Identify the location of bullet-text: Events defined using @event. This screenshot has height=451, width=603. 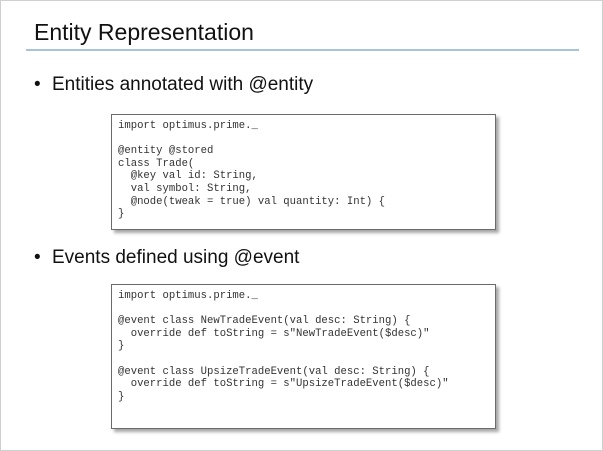
(176, 257).